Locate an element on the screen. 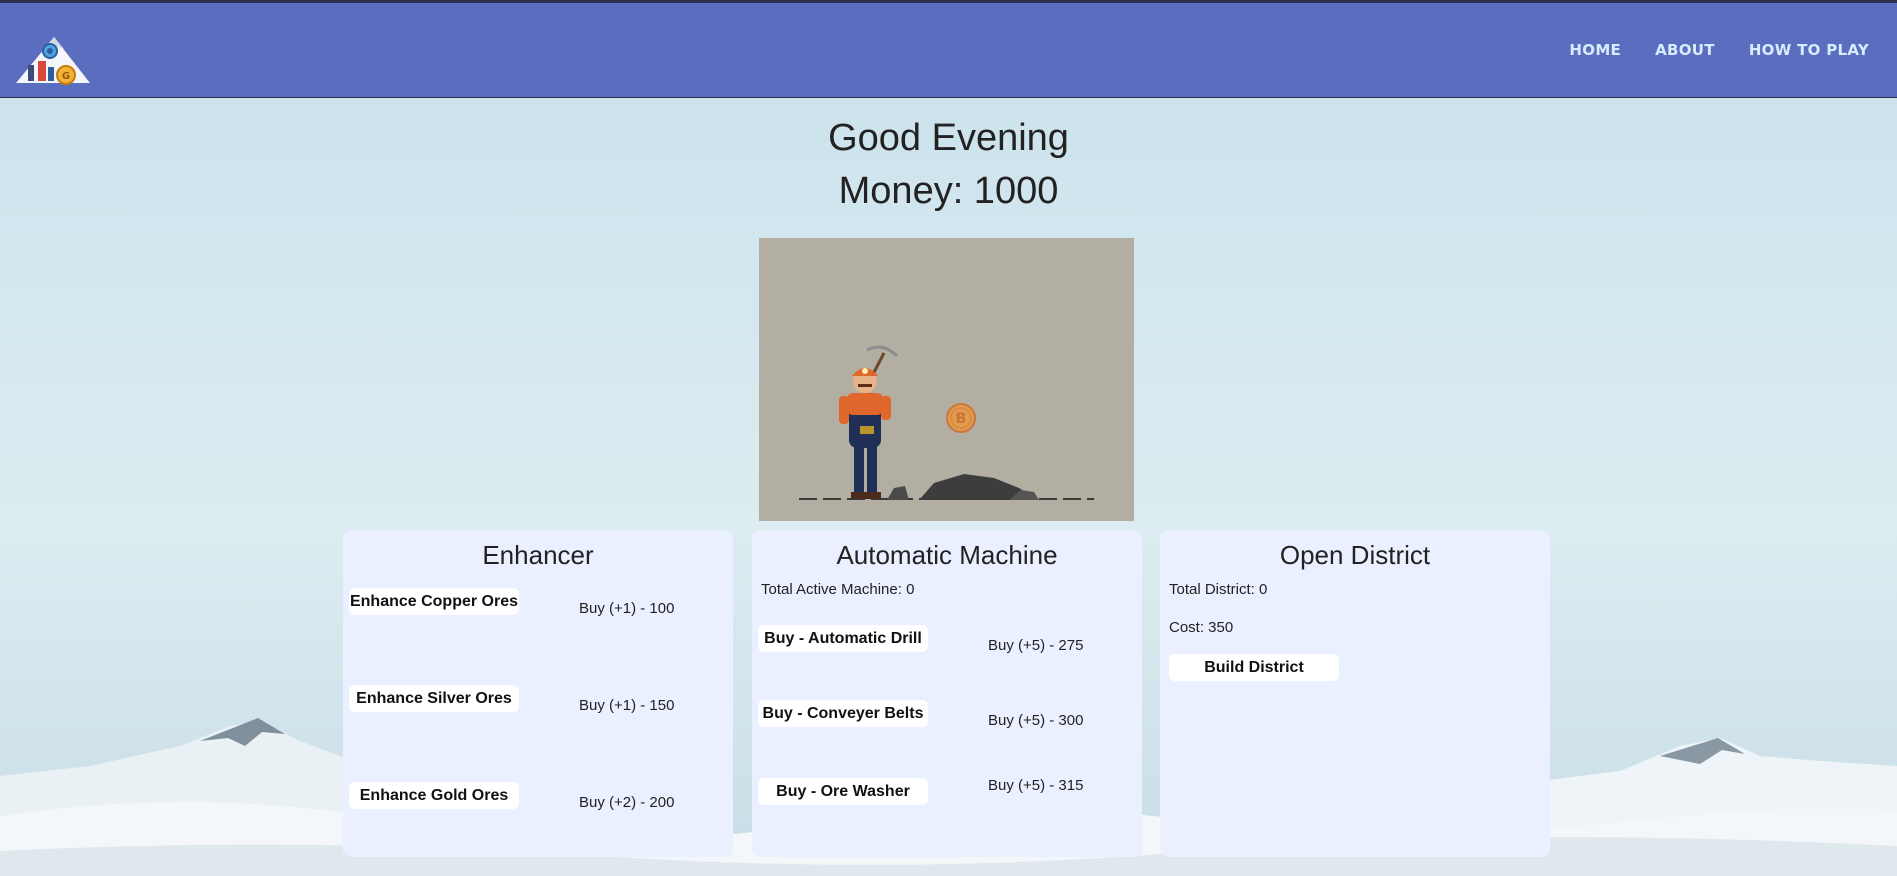  enhance-copper-button: Enhance Copper Ores is located at coordinates (434, 601).